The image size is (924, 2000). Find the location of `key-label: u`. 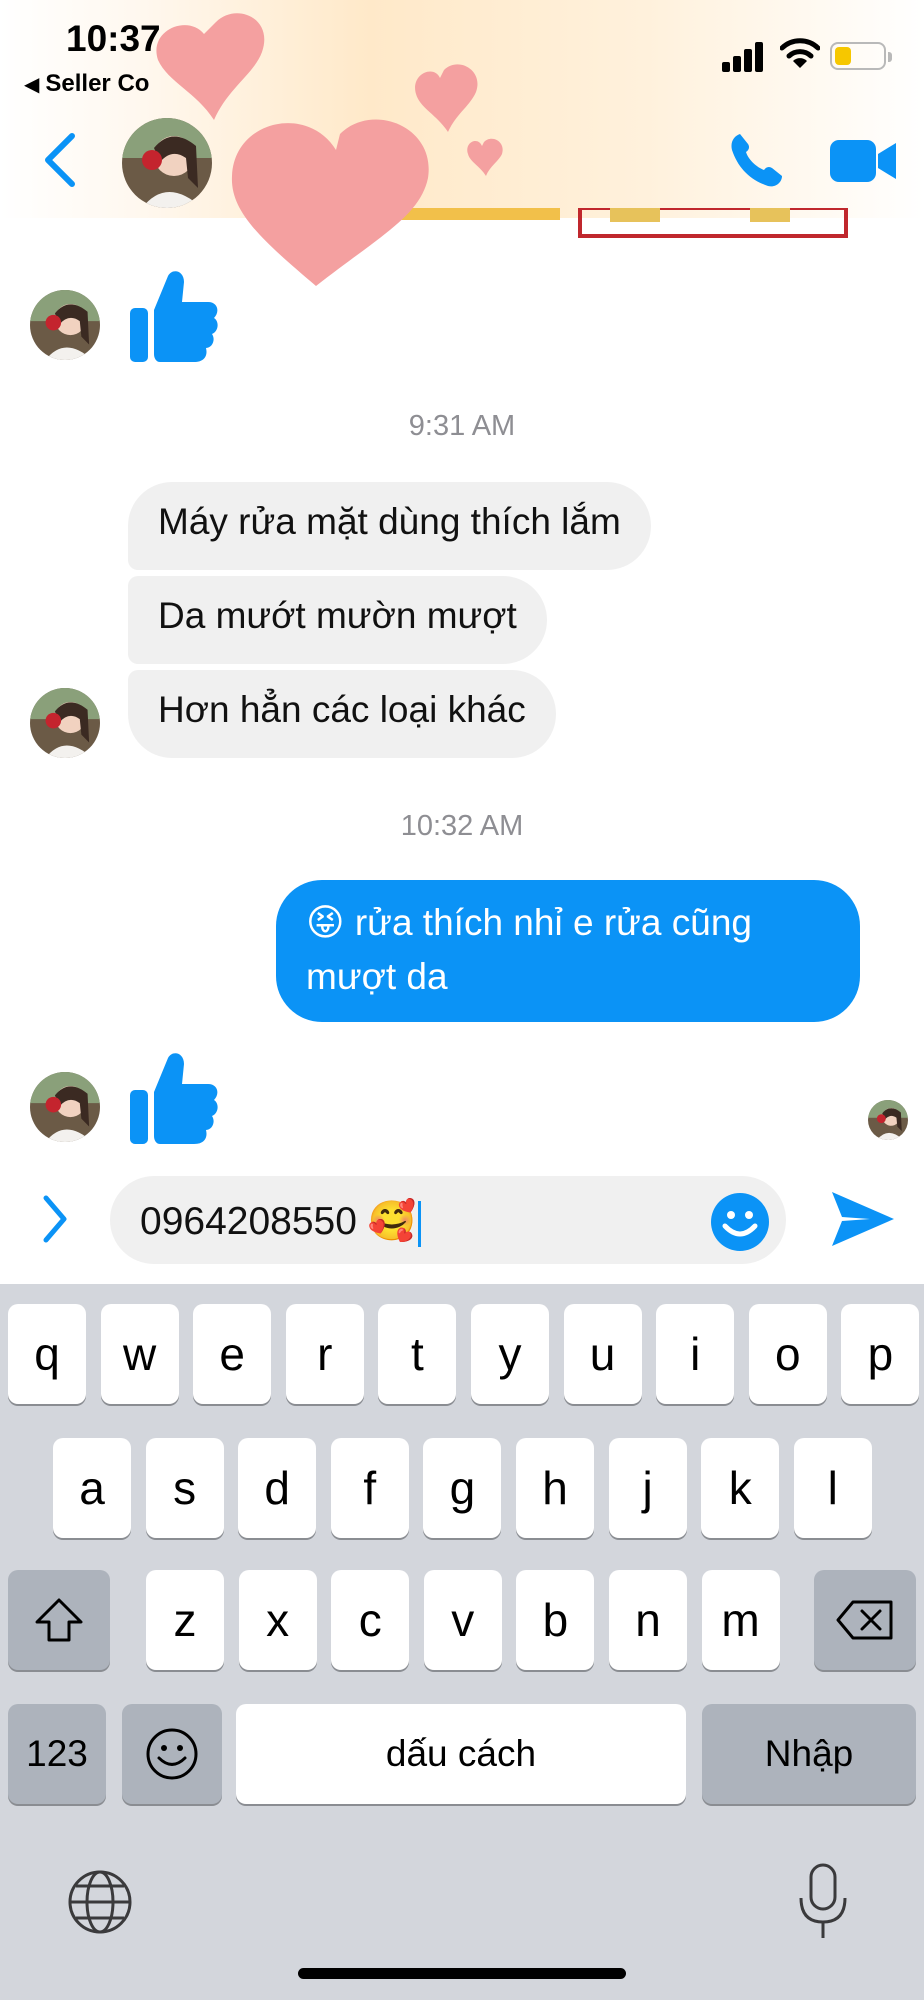

key-label: u is located at coordinates (602, 1354).